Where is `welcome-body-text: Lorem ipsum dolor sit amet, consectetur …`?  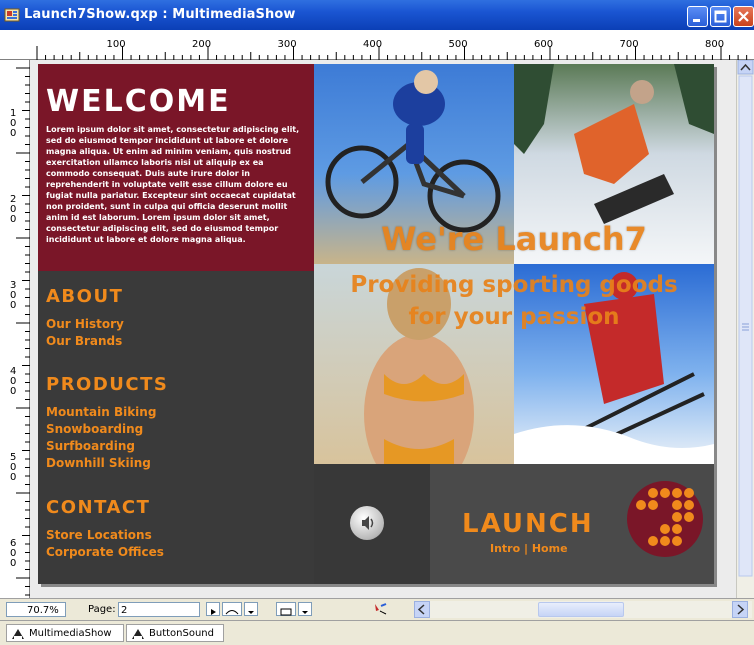 welcome-body-text: Lorem ipsum dolor sit amet, consectetur … is located at coordinates (173, 184).